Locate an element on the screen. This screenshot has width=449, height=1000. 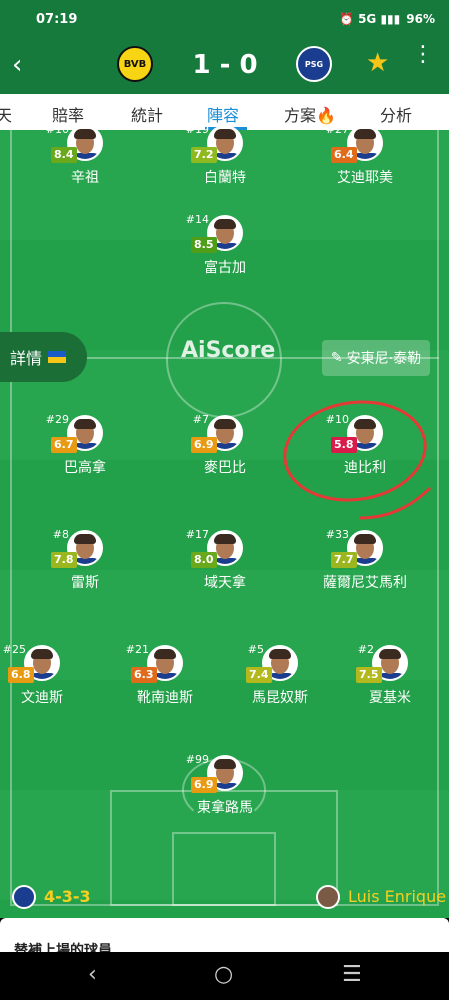
referee-button: ✎ 安東尼·泰勒 is located at coordinates (376, 358).